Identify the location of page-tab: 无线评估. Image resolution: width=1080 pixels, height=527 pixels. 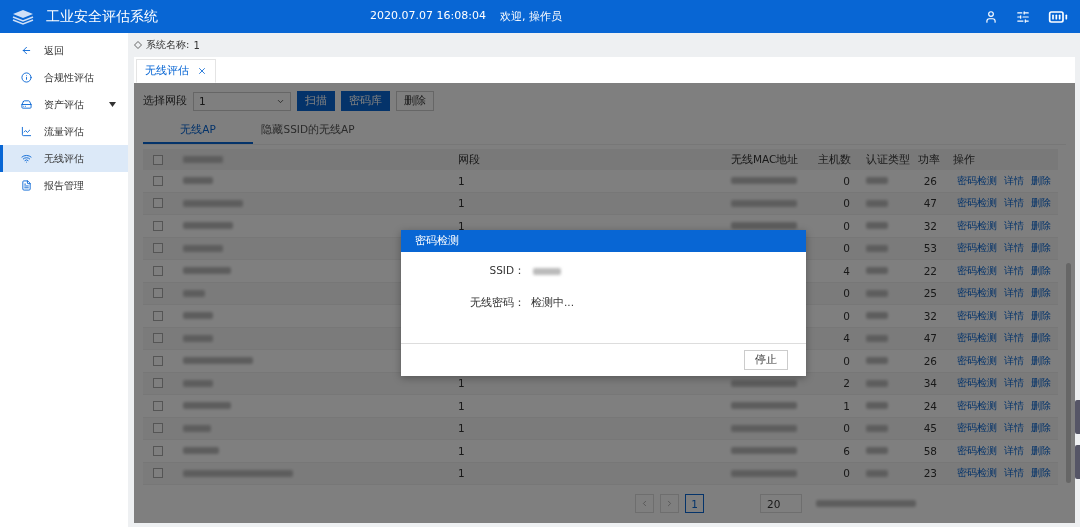
(176, 71).